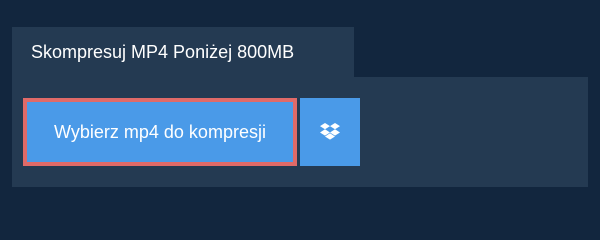  Describe the element at coordinates (163, 52) in the screenshot. I see `tab-title-text: Skompresuj MP4 Poniżej 800MB` at that location.